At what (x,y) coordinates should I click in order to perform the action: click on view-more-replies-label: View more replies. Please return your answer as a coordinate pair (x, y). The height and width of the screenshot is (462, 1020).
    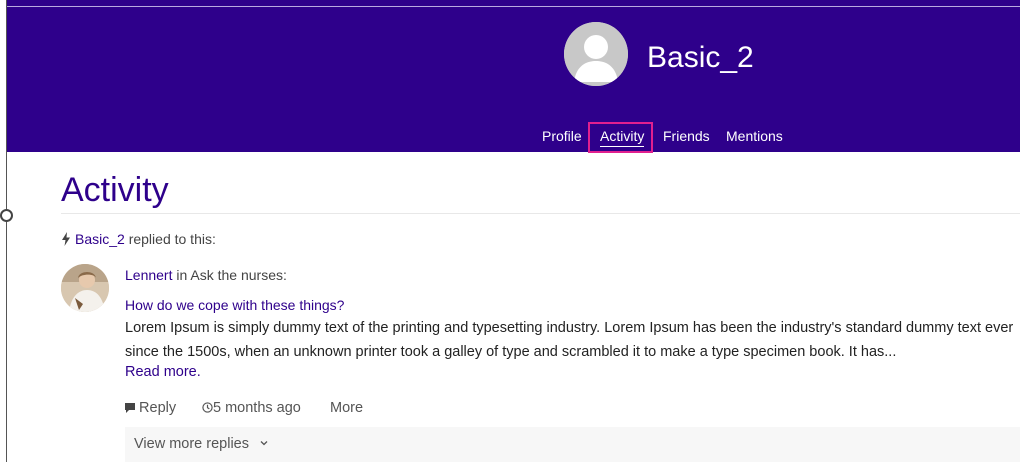
    Looking at the image, I should click on (191, 444).